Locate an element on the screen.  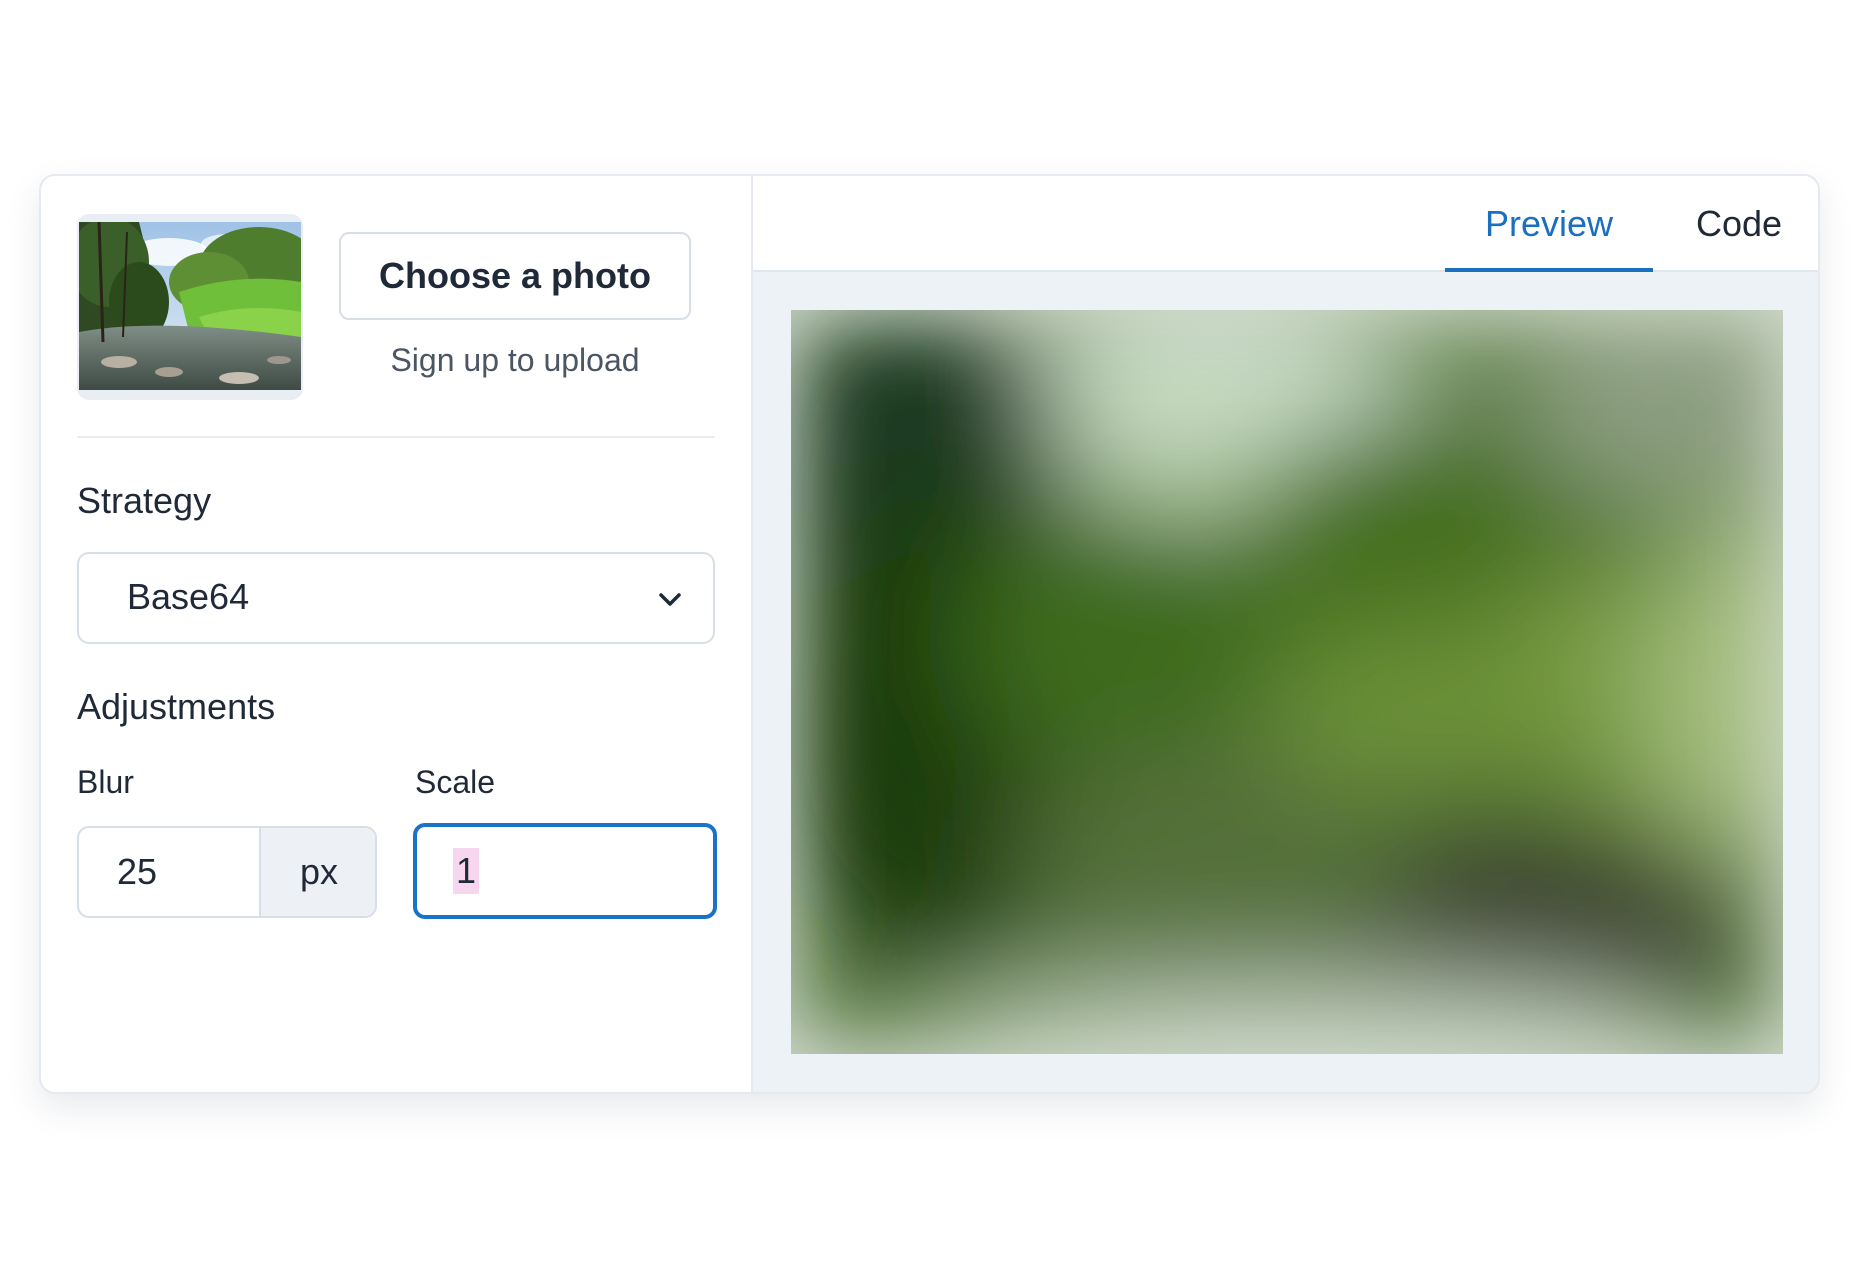
output-tabs: Preview Code is located at coordinates (1285, 224).